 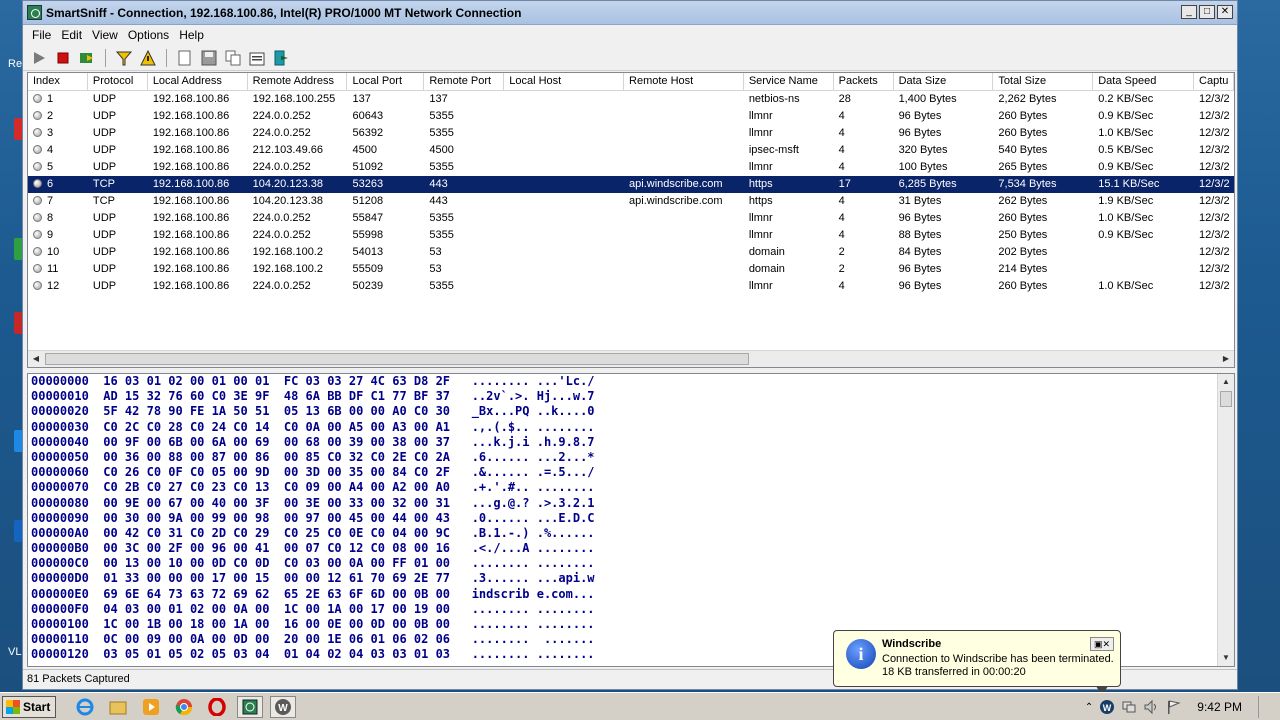 I want to click on action-center-flag-icon, so click(x=1173, y=707).